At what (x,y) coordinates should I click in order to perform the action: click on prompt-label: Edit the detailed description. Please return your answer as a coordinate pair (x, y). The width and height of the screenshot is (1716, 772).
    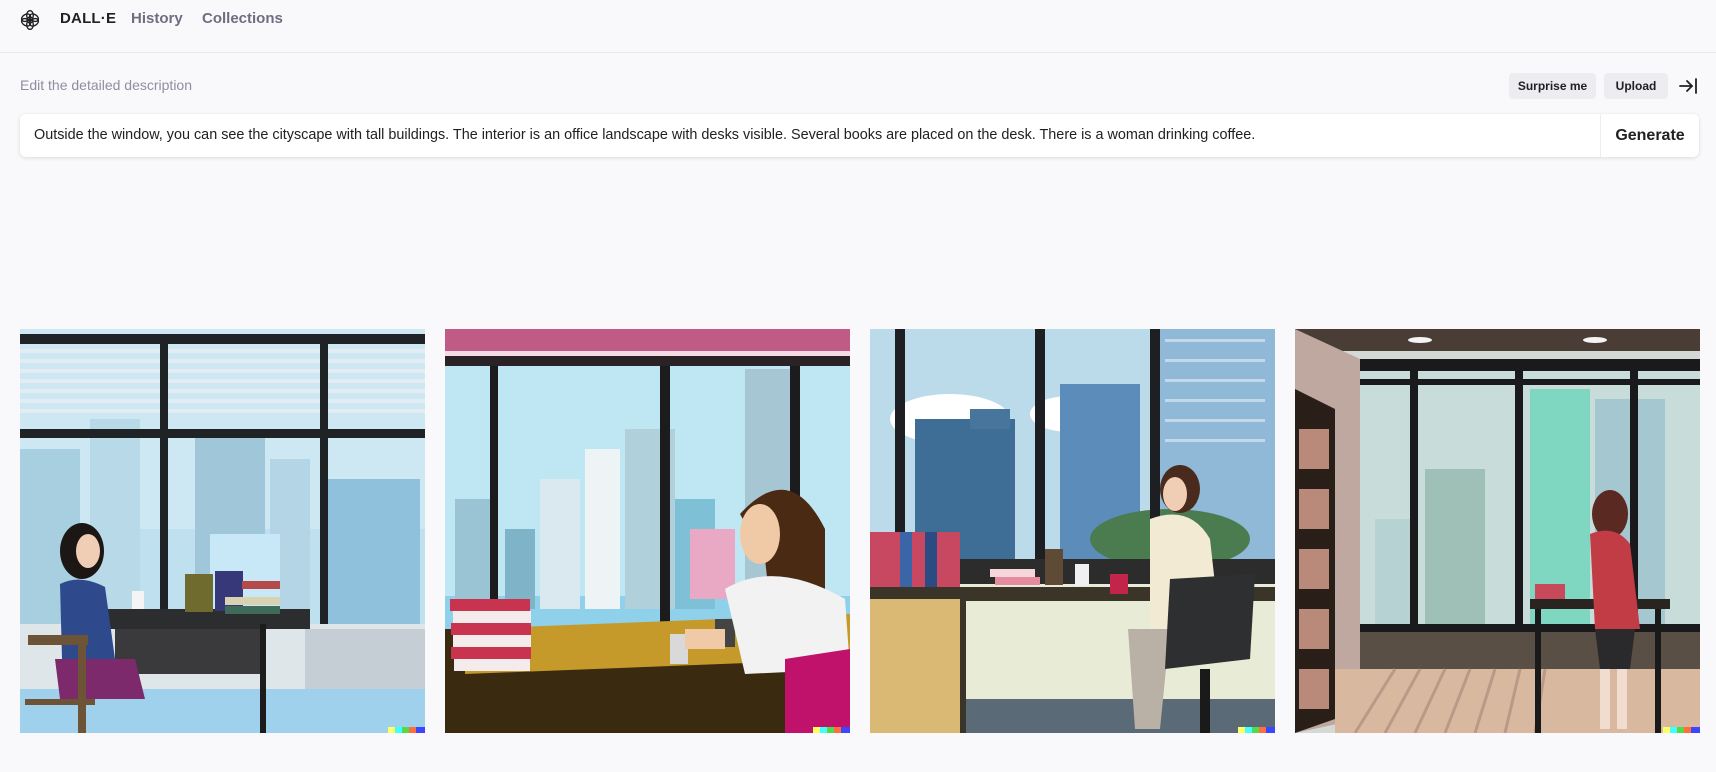
    Looking at the image, I should click on (106, 85).